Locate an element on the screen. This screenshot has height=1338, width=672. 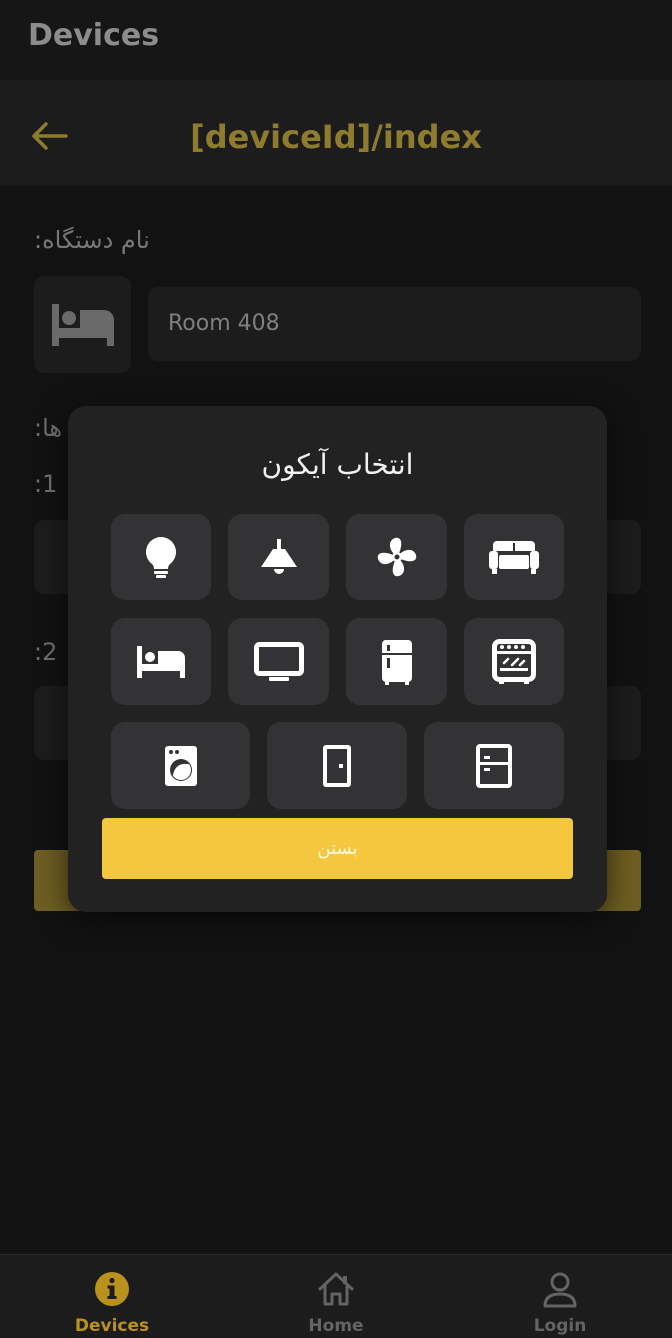
icon-option-fan is located at coordinates (396, 557).